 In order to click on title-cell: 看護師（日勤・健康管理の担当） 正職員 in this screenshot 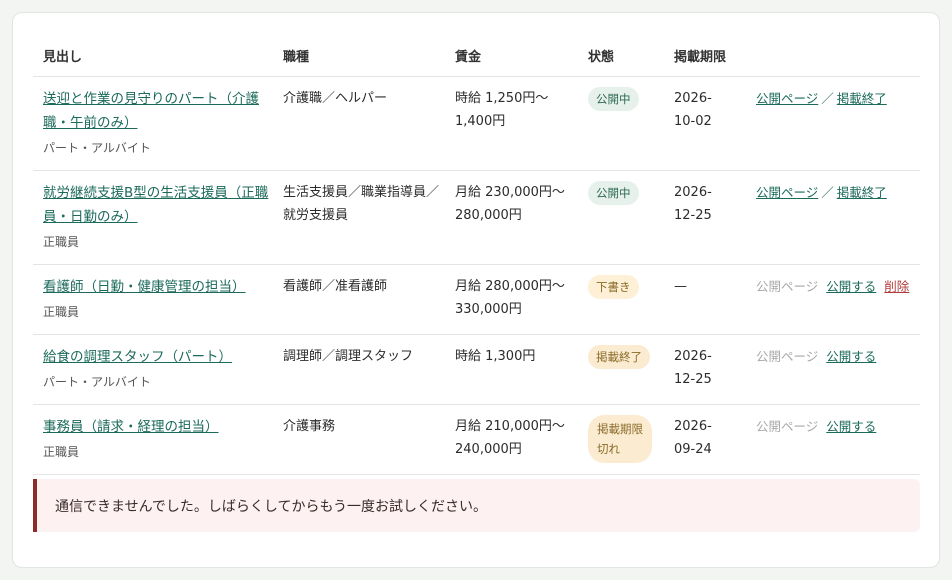, I will do `click(153, 299)`.